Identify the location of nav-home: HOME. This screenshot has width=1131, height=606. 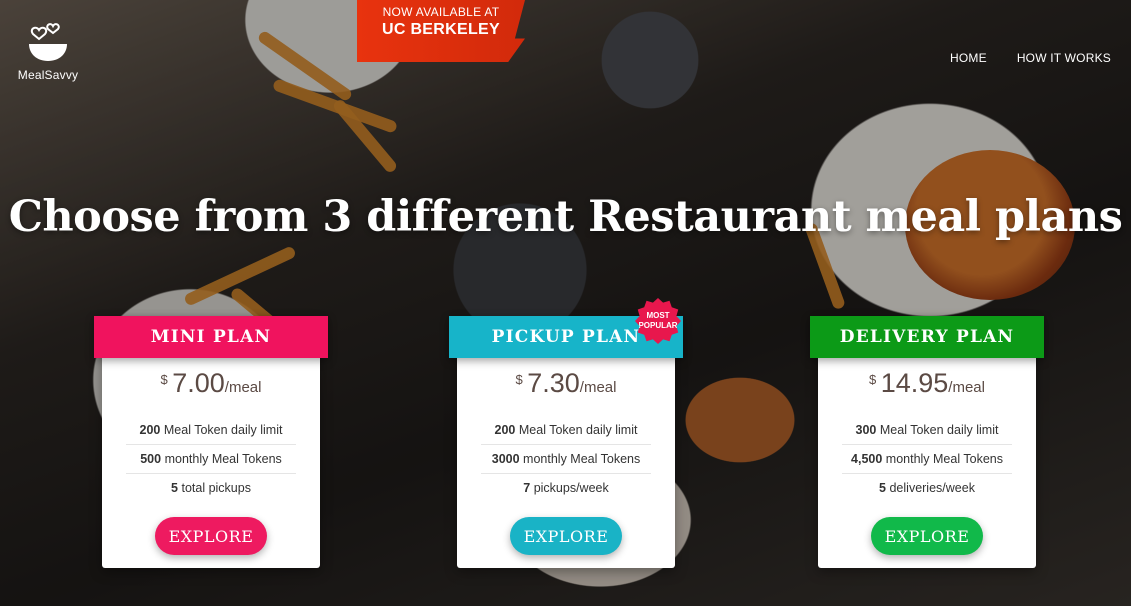
(968, 58).